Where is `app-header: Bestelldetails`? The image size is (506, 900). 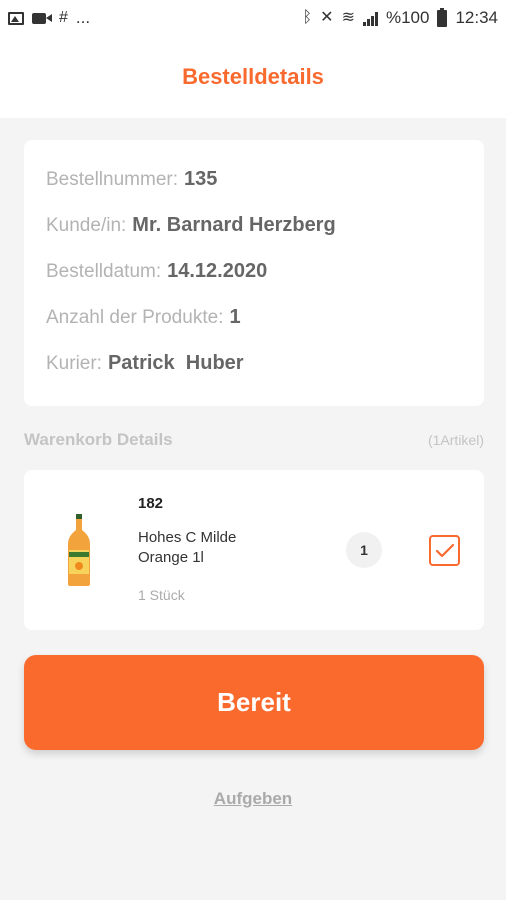
app-header: Bestelldetails is located at coordinates (253, 77).